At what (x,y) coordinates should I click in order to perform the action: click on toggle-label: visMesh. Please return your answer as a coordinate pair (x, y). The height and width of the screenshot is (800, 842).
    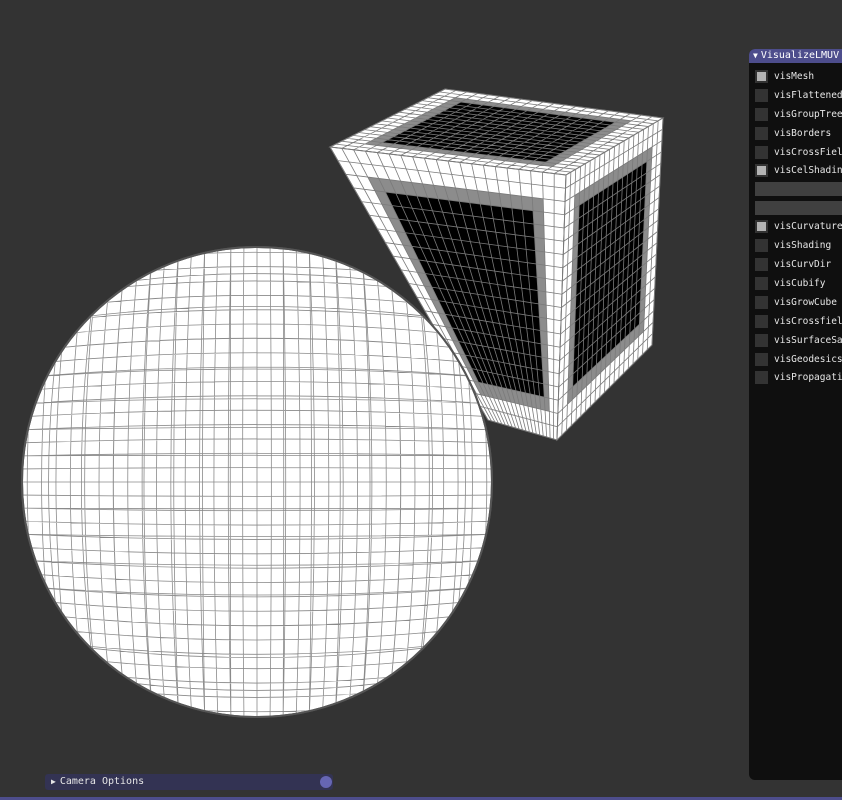
    Looking at the image, I should click on (794, 76).